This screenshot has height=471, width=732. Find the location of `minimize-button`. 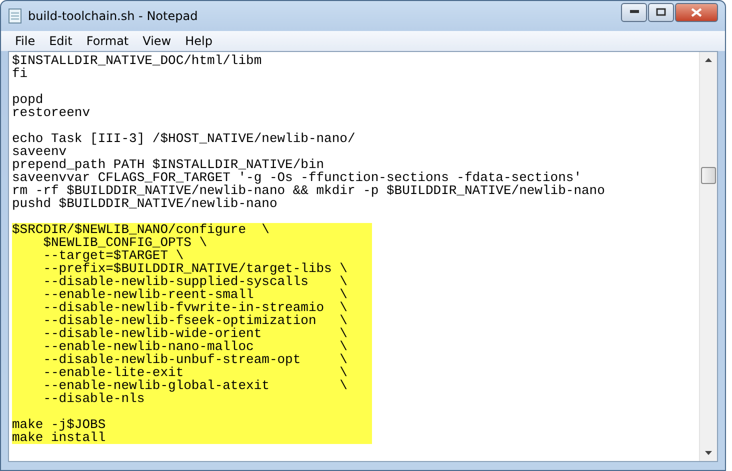

minimize-button is located at coordinates (634, 12).